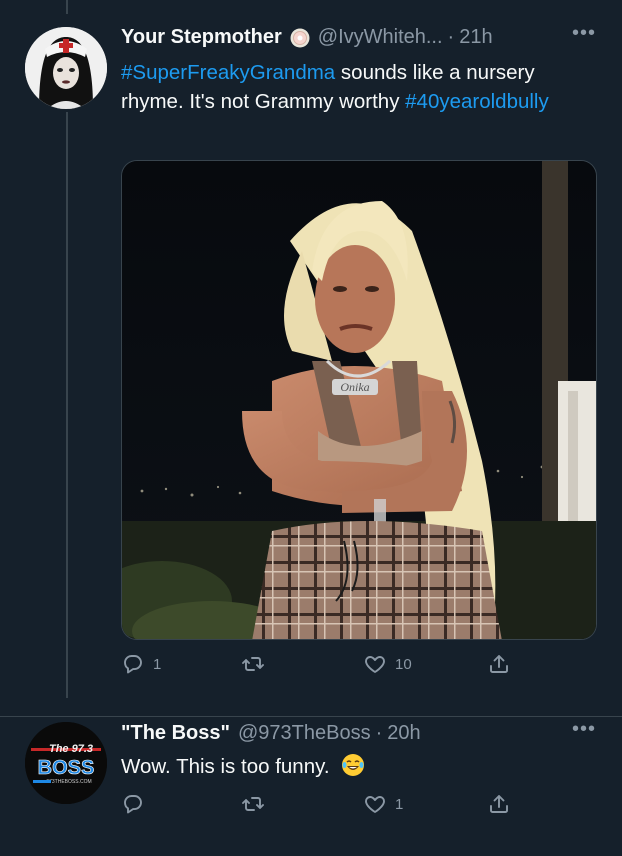  What do you see at coordinates (225, 766) in the screenshot?
I see `tweet-body: Wow. This is too funny.` at bounding box center [225, 766].